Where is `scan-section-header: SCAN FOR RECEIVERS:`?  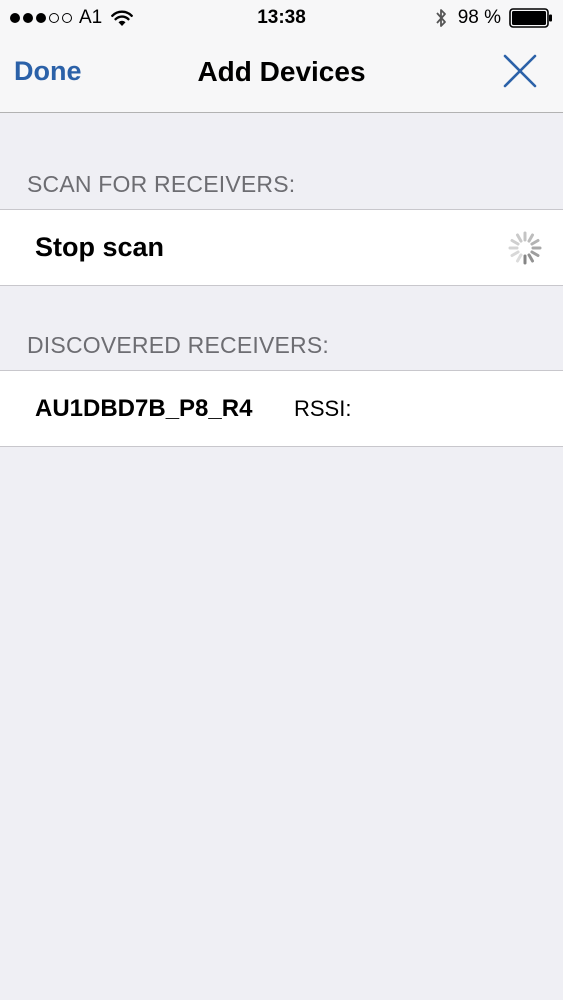
scan-section-header: SCAN FOR RECEIVERS: is located at coordinates (161, 184).